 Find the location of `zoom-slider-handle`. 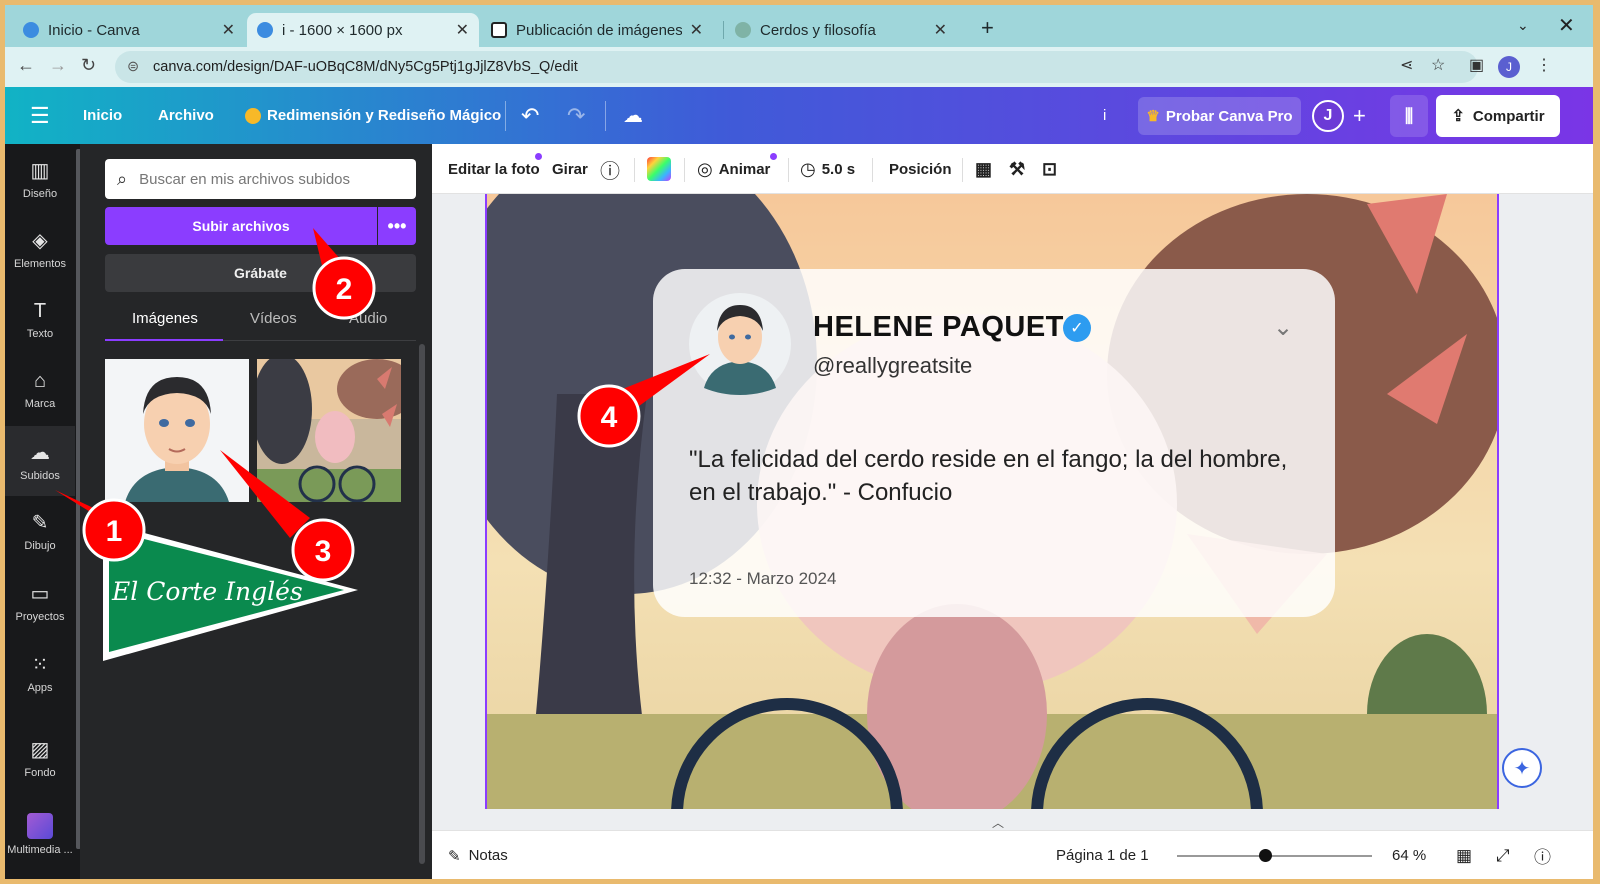

zoom-slider-handle is located at coordinates (1265, 855).